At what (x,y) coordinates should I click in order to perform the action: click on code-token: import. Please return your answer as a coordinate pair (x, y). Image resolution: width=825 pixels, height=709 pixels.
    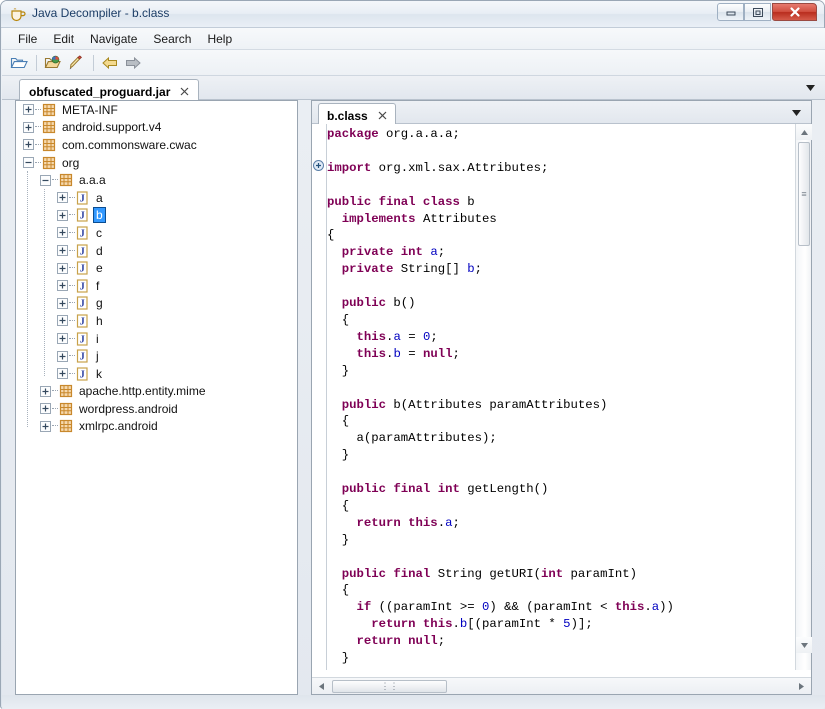
    Looking at the image, I should click on (353, 167).